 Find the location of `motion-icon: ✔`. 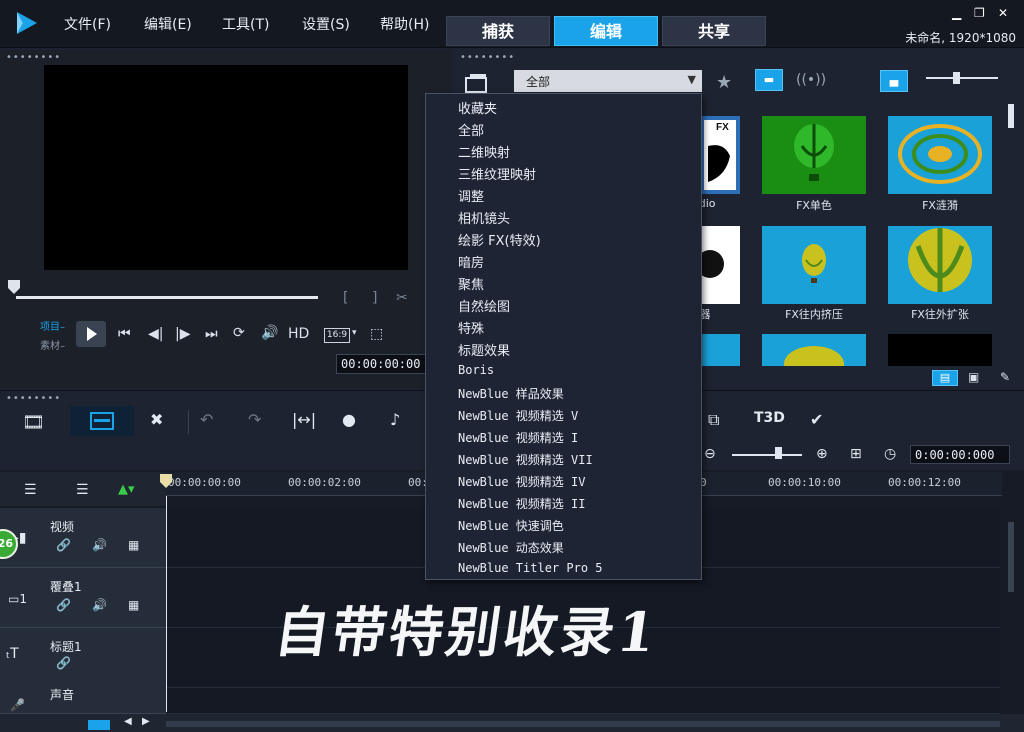

motion-icon: ✔ is located at coordinates (816, 419).